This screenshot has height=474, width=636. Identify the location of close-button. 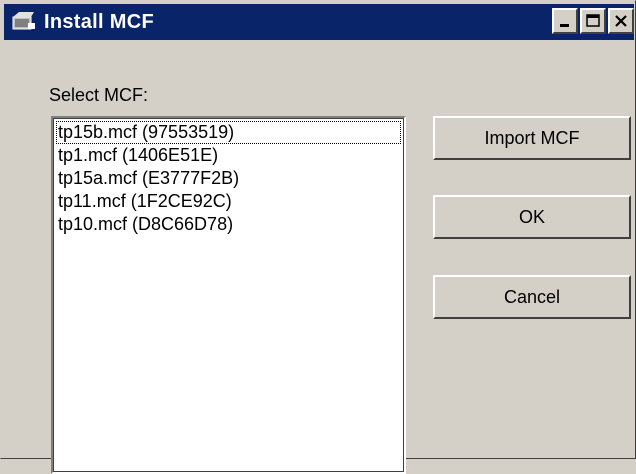
(621, 21).